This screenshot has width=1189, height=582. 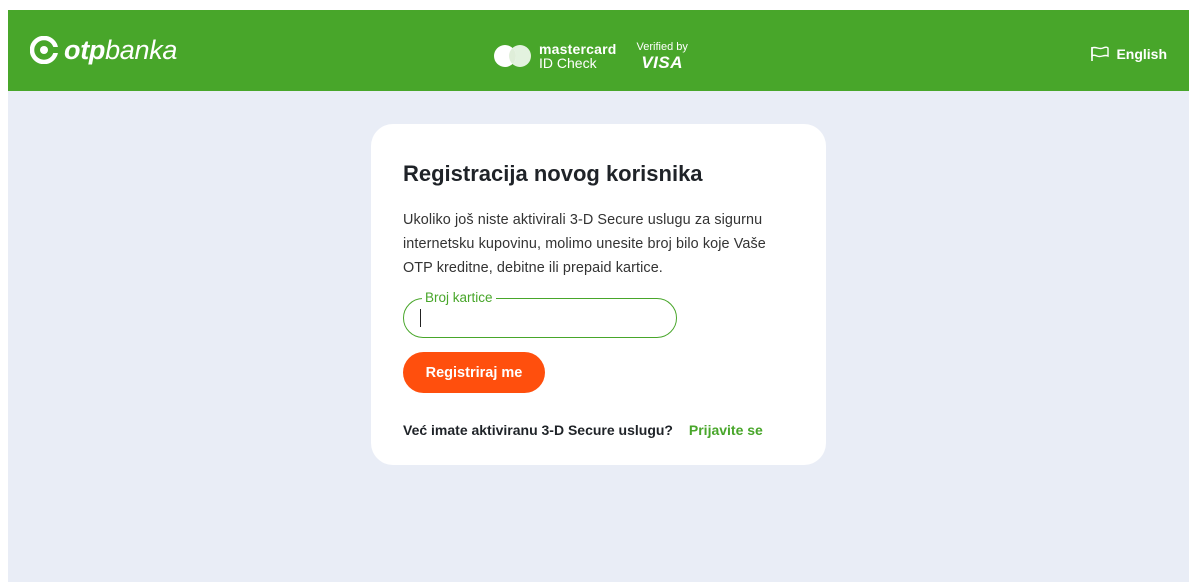 I want to click on logo-text: otpbanka, so click(x=120, y=50).